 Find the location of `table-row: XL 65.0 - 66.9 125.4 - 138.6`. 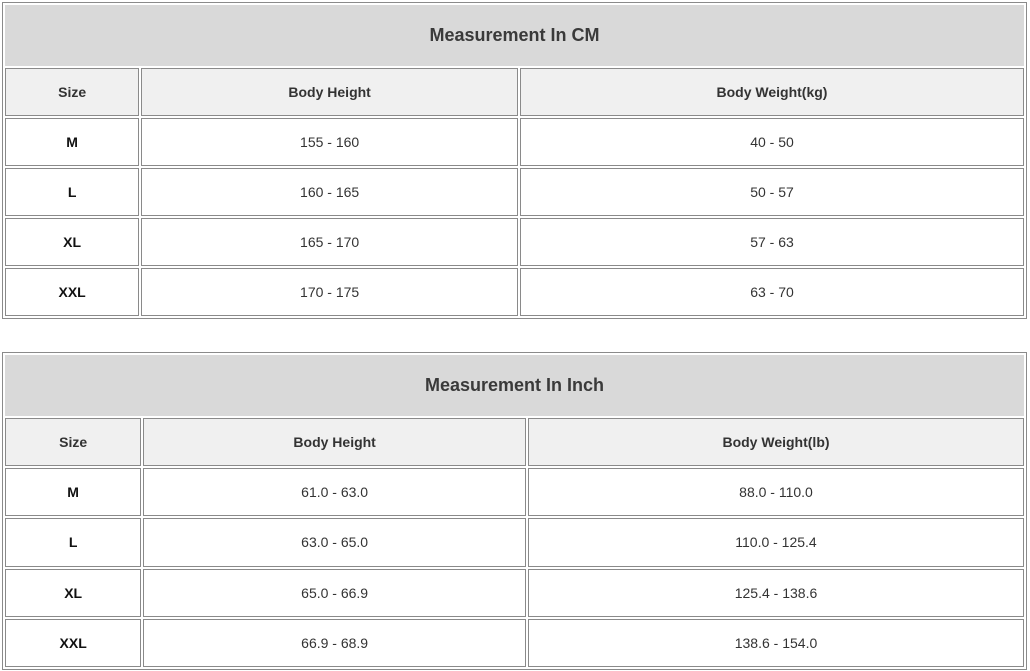

table-row: XL 65.0 - 66.9 125.4 - 138.6 is located at coordinates (514, 592).